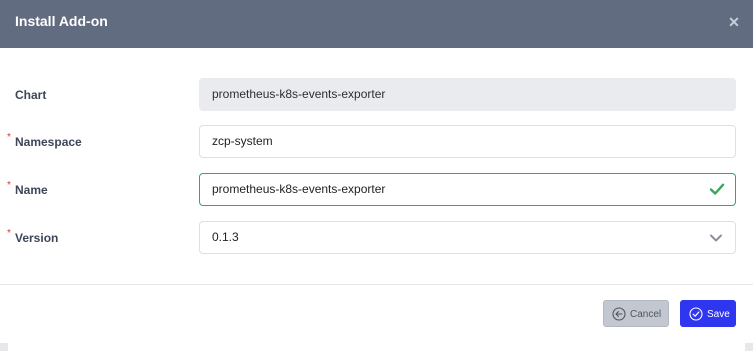 The image size is (753, 351). I want to click on cancel-button: Cancel, so click(636, 313).